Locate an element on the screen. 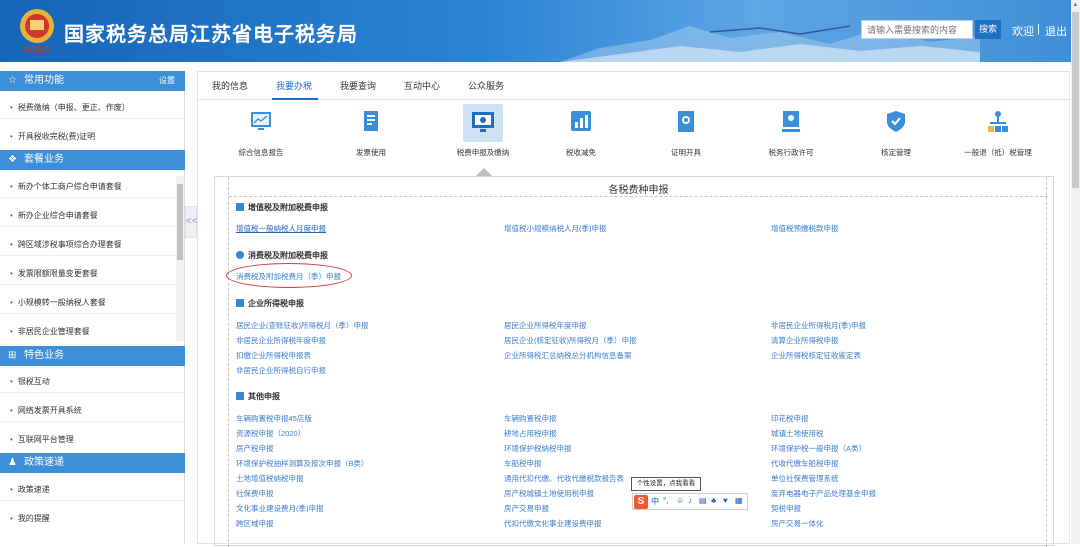 The width and height of the screenshot is (1080, 547). tab-do-tax: 我要办税 is located at coordinates (294, 85).